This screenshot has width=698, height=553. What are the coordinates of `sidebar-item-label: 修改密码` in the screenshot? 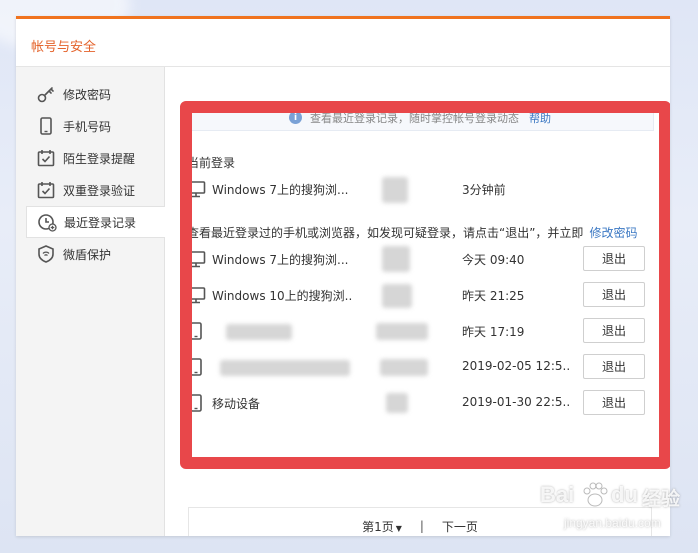 It's located at (87, 94).